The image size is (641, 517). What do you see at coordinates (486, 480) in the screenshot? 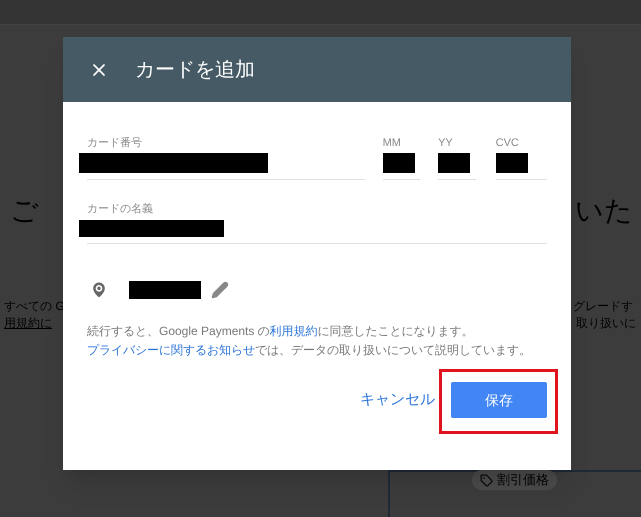
I see `tag-icon` at bounding box center [486, 480].